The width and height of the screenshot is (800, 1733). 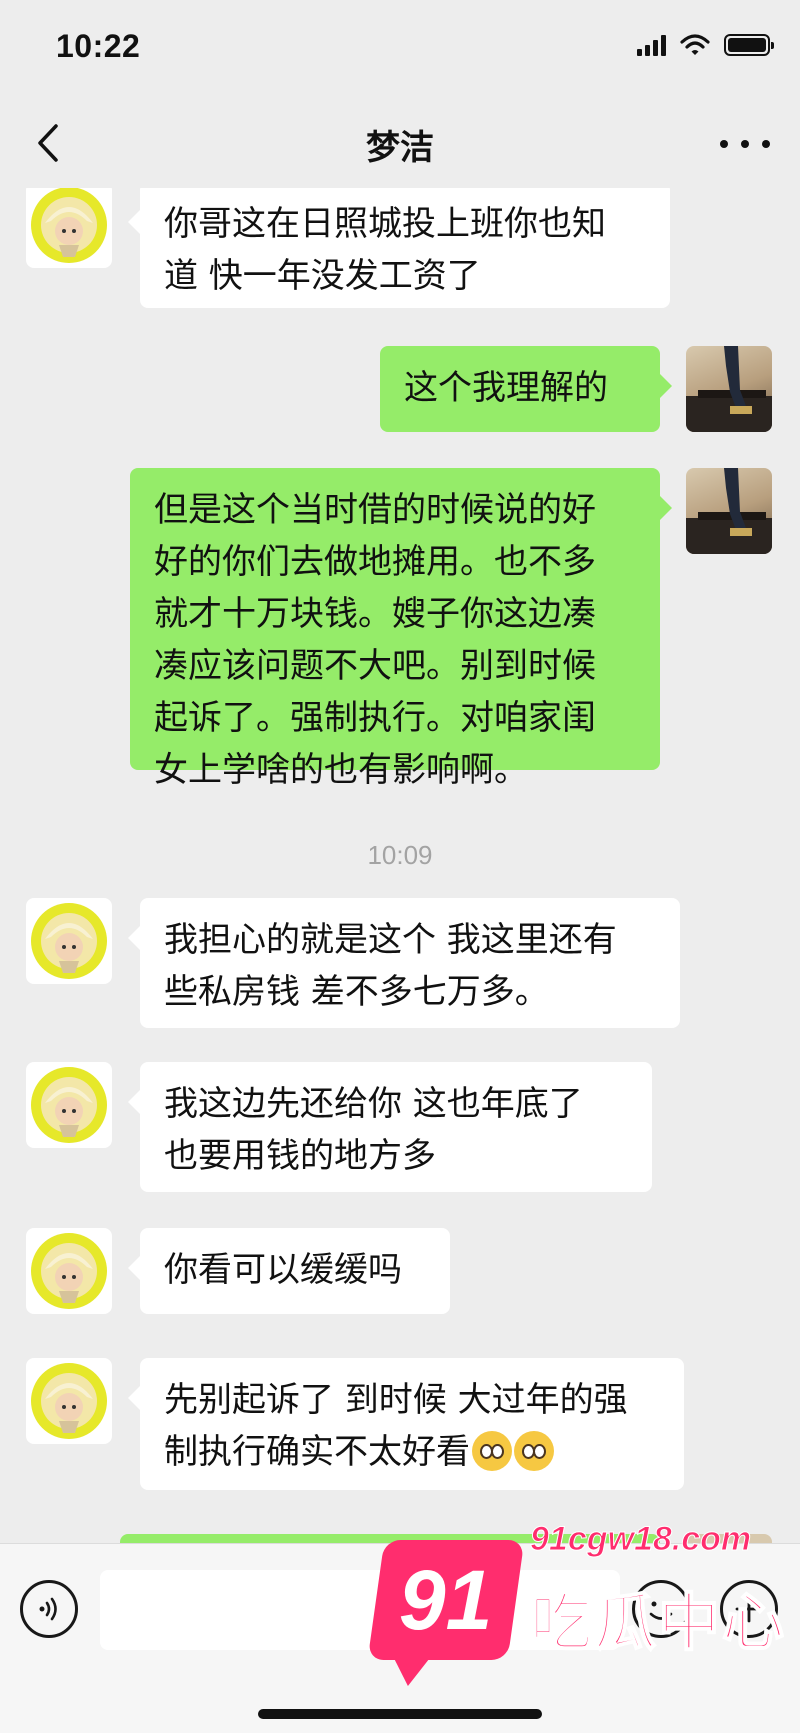 I want to click on watermark-url: 91cgw18.com, so click(x=640, y=1539).